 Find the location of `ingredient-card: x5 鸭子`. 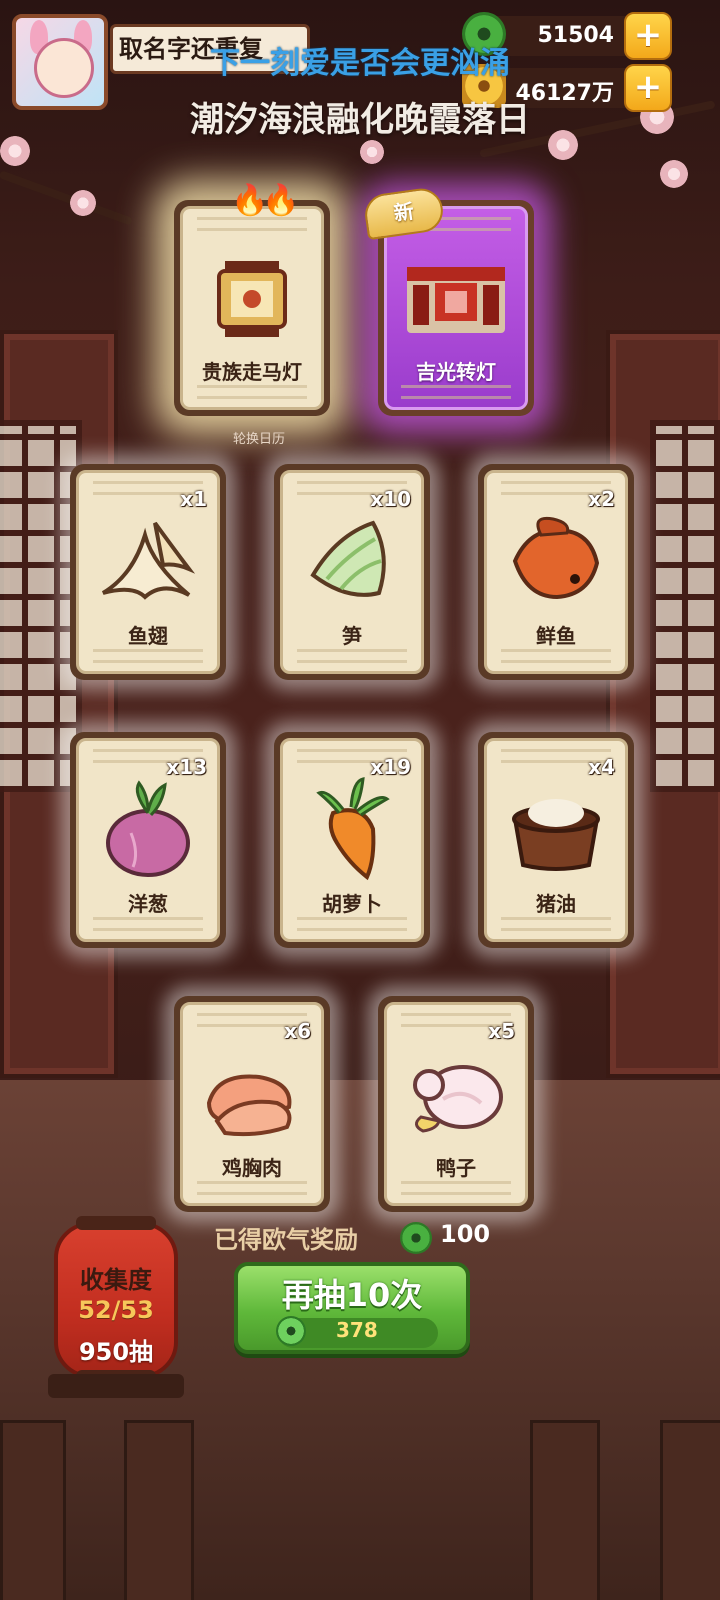

ingredient-card: x5 鸭子 is located at coordinates (456, 1104).